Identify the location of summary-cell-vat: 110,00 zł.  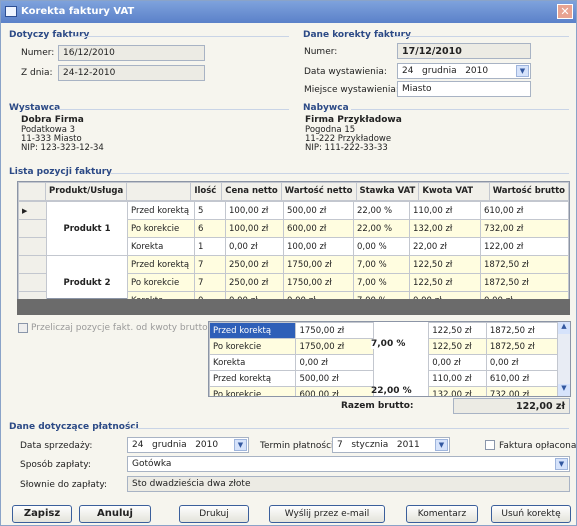
(457, 378).